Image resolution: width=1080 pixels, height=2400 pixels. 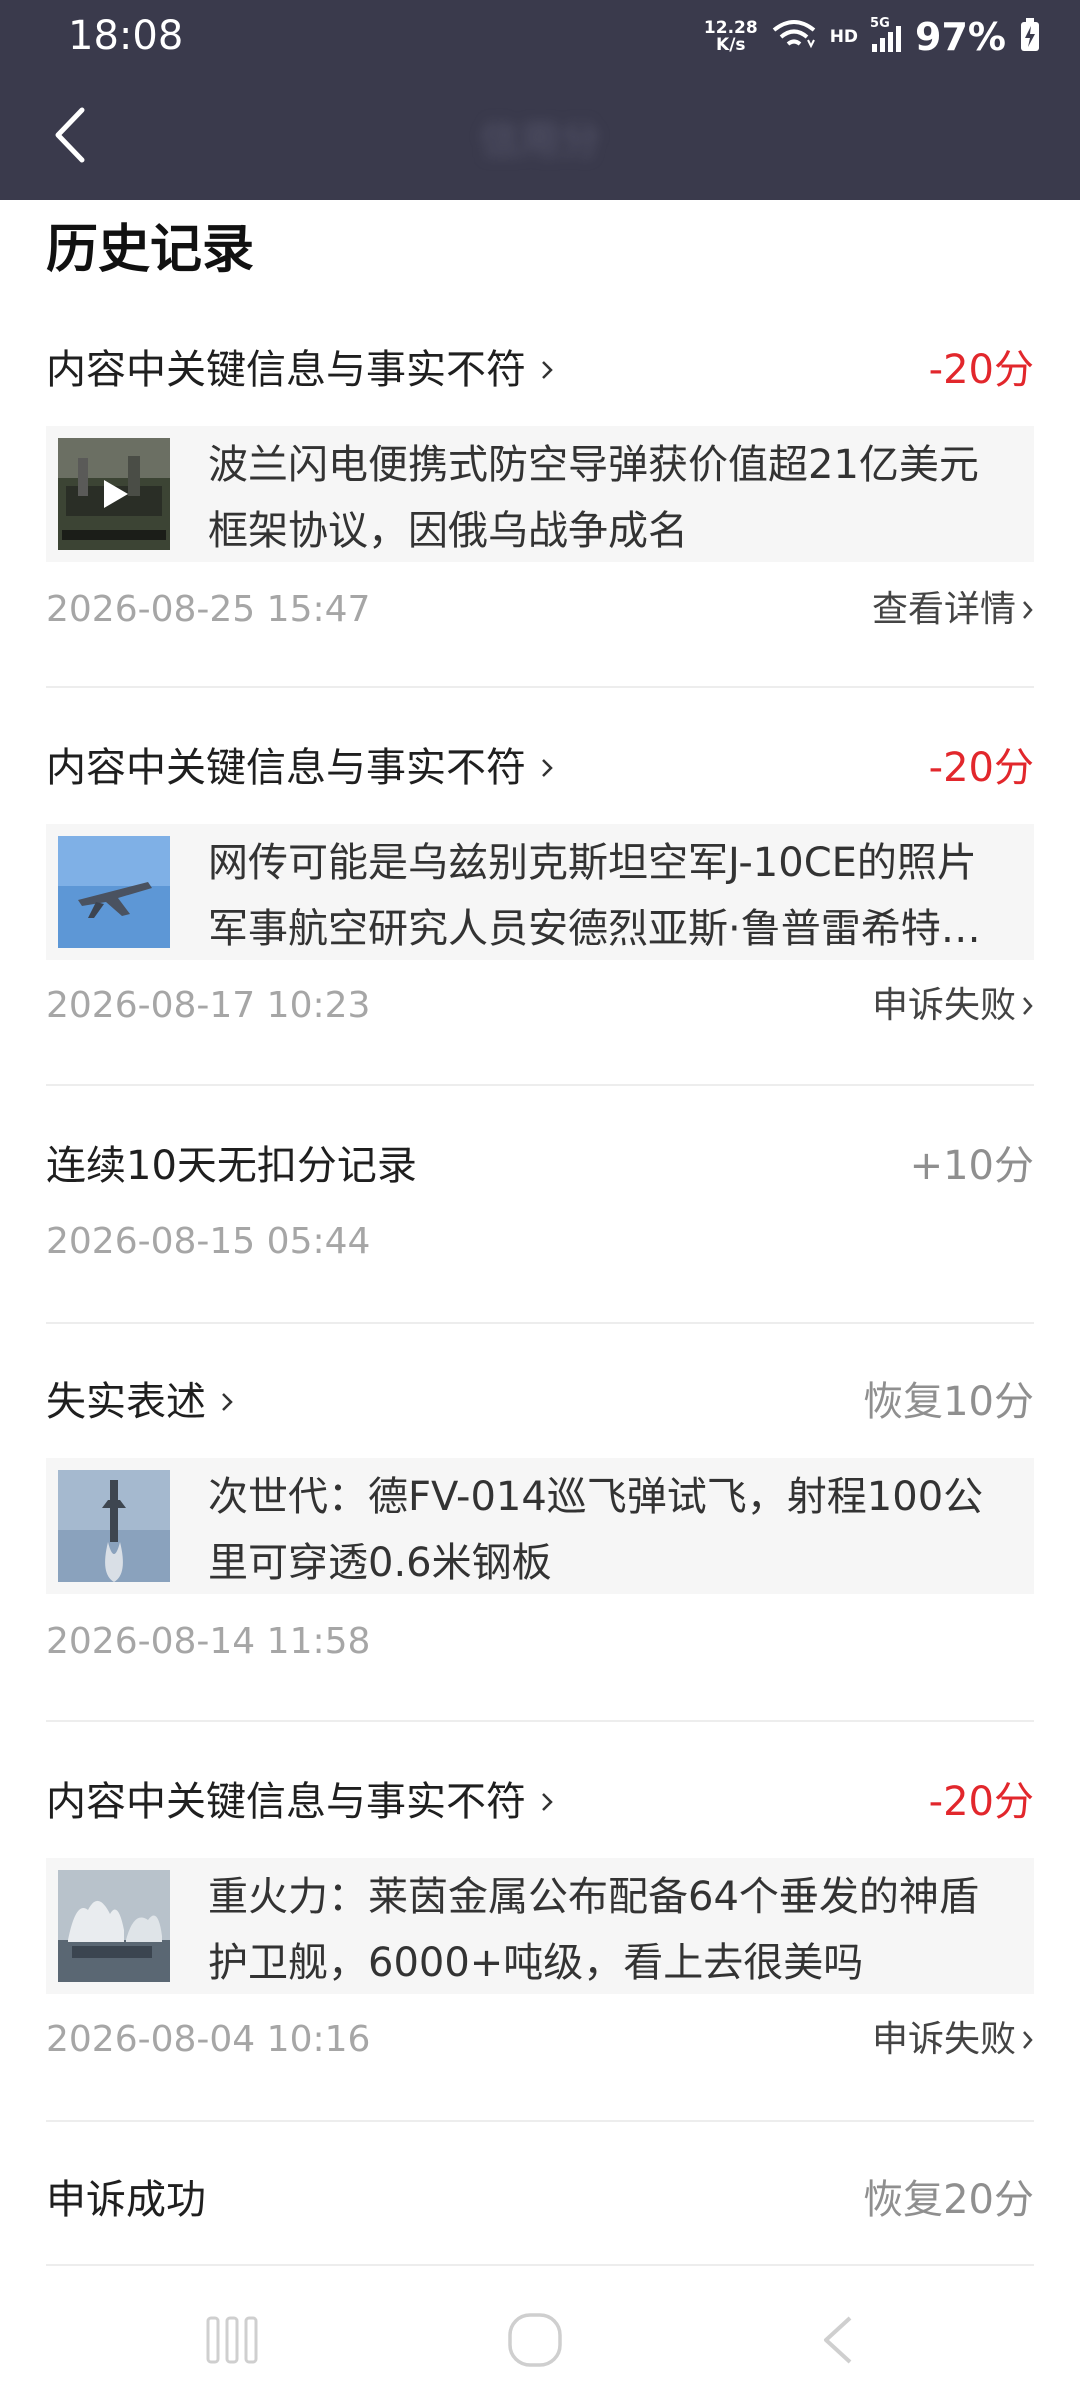 What do you see at coordinates (540, 2200) in the screenshot?
I see `record-header: 申诉成功 恢复20分` at bounding box center [540, 2200].